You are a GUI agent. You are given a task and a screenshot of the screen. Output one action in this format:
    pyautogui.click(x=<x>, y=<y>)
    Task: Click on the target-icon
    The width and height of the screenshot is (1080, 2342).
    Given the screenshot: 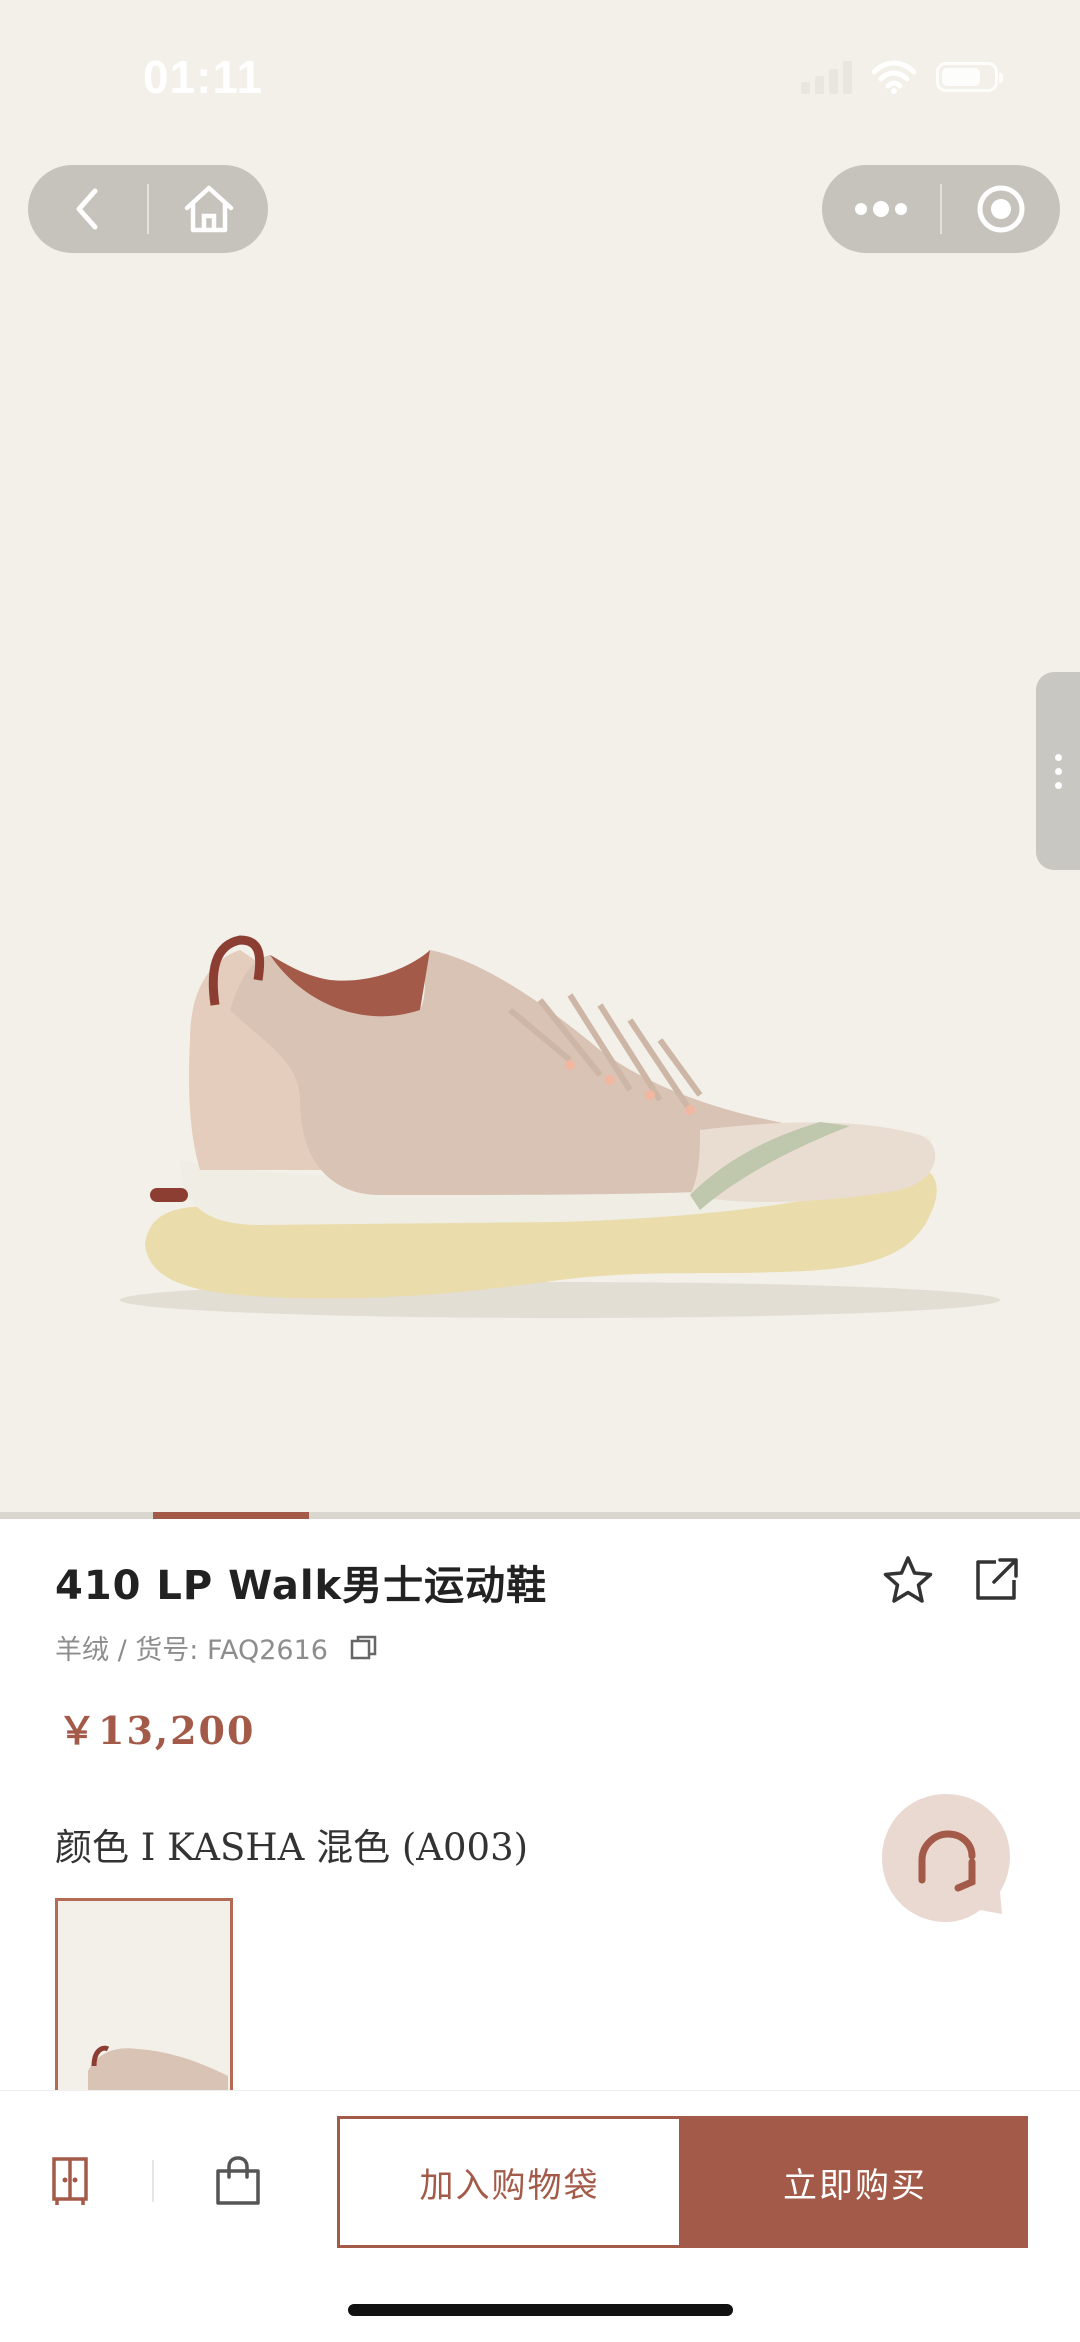 What is the action you would take?
    pyautogui.click(x=1001, y=209)
    